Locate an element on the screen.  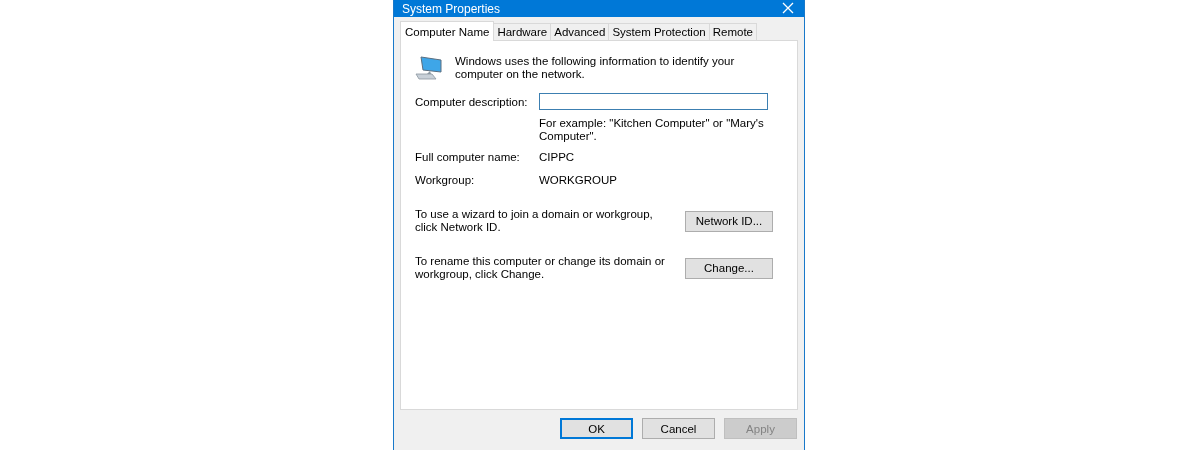
field-value: WORKGROUP is located at coordinates (578, 180).